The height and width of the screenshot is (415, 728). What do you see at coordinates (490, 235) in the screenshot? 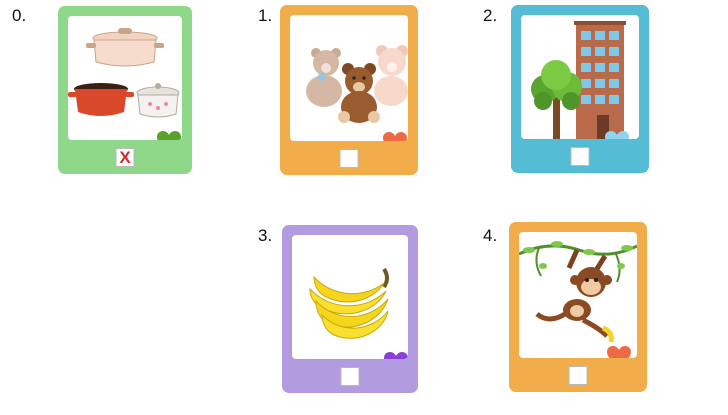
I see `item-number: 4.` at bounding box center [490, 235].